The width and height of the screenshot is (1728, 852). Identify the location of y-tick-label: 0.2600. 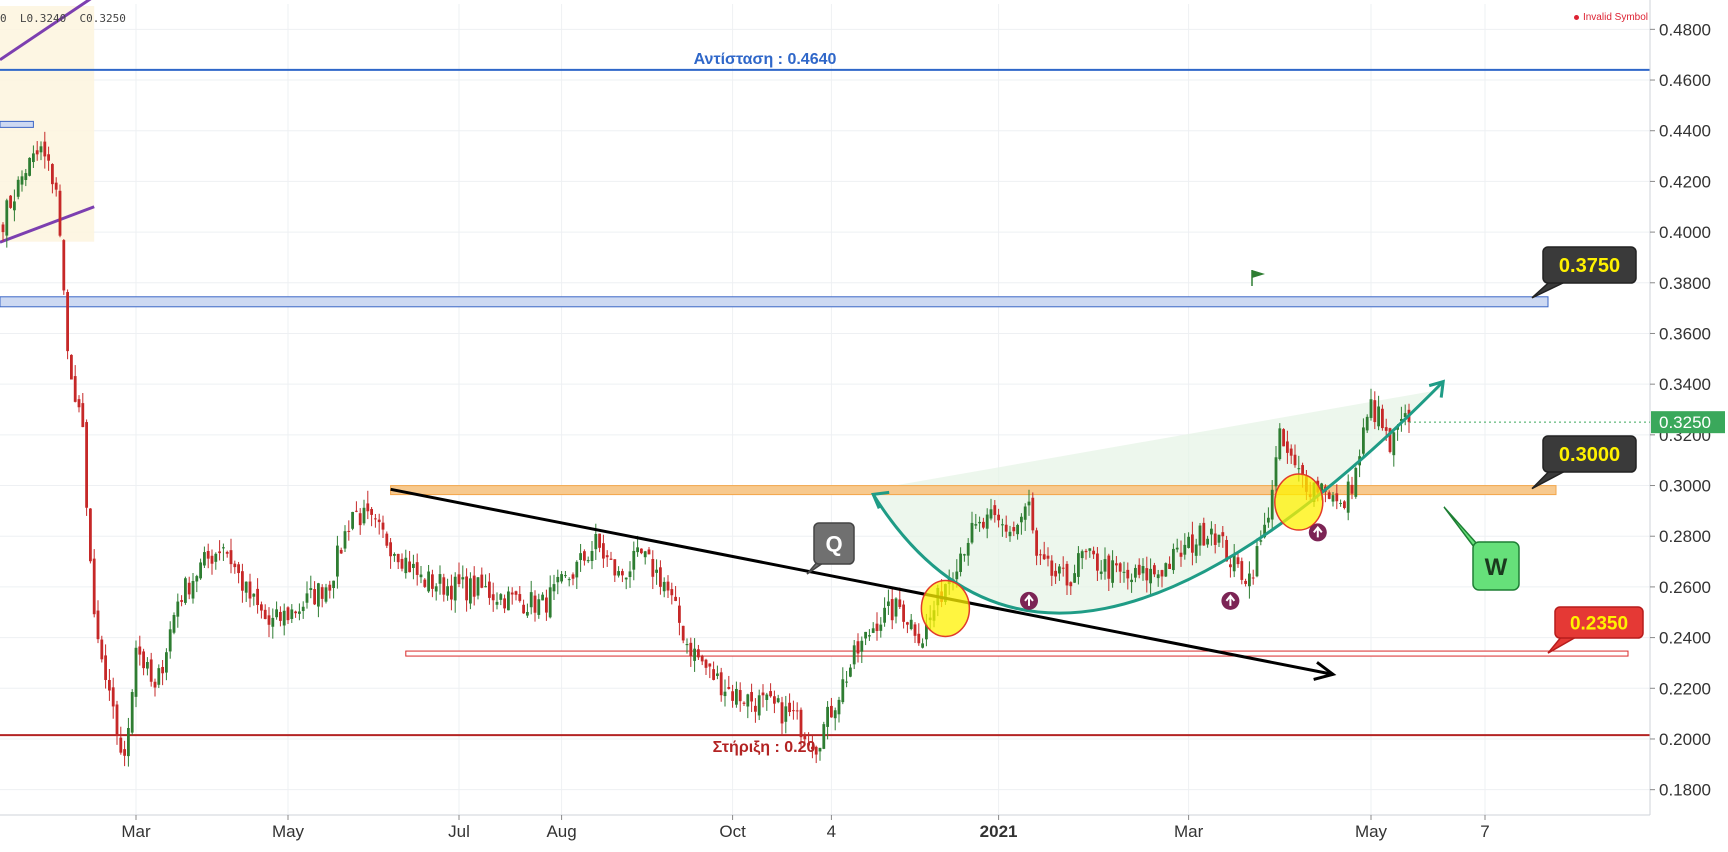
(1685, 587).